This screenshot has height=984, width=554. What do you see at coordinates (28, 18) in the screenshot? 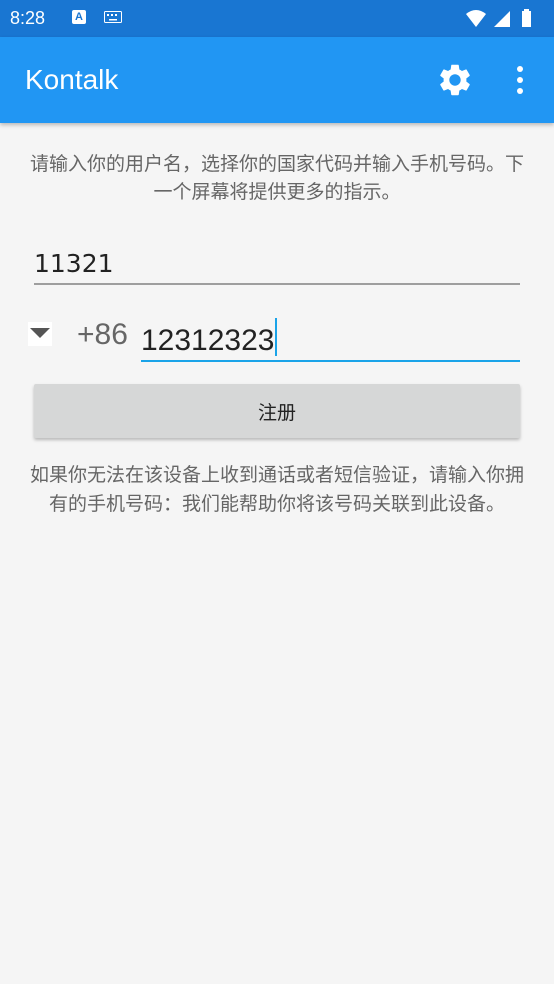
I see `status-time: 8:28` at bounding box center [28, 18].